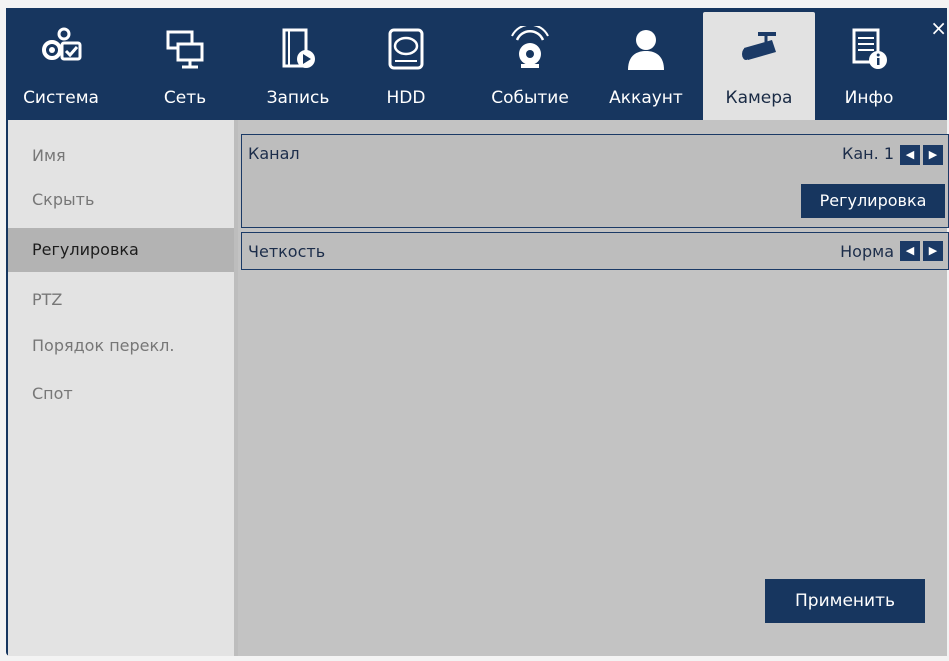 This screenshot has width=949, height=661. What do you see at coordinates (121, 156) in the screenshot?
I see `sidebar-item-name: Имя` at bounding box center [121, 156].